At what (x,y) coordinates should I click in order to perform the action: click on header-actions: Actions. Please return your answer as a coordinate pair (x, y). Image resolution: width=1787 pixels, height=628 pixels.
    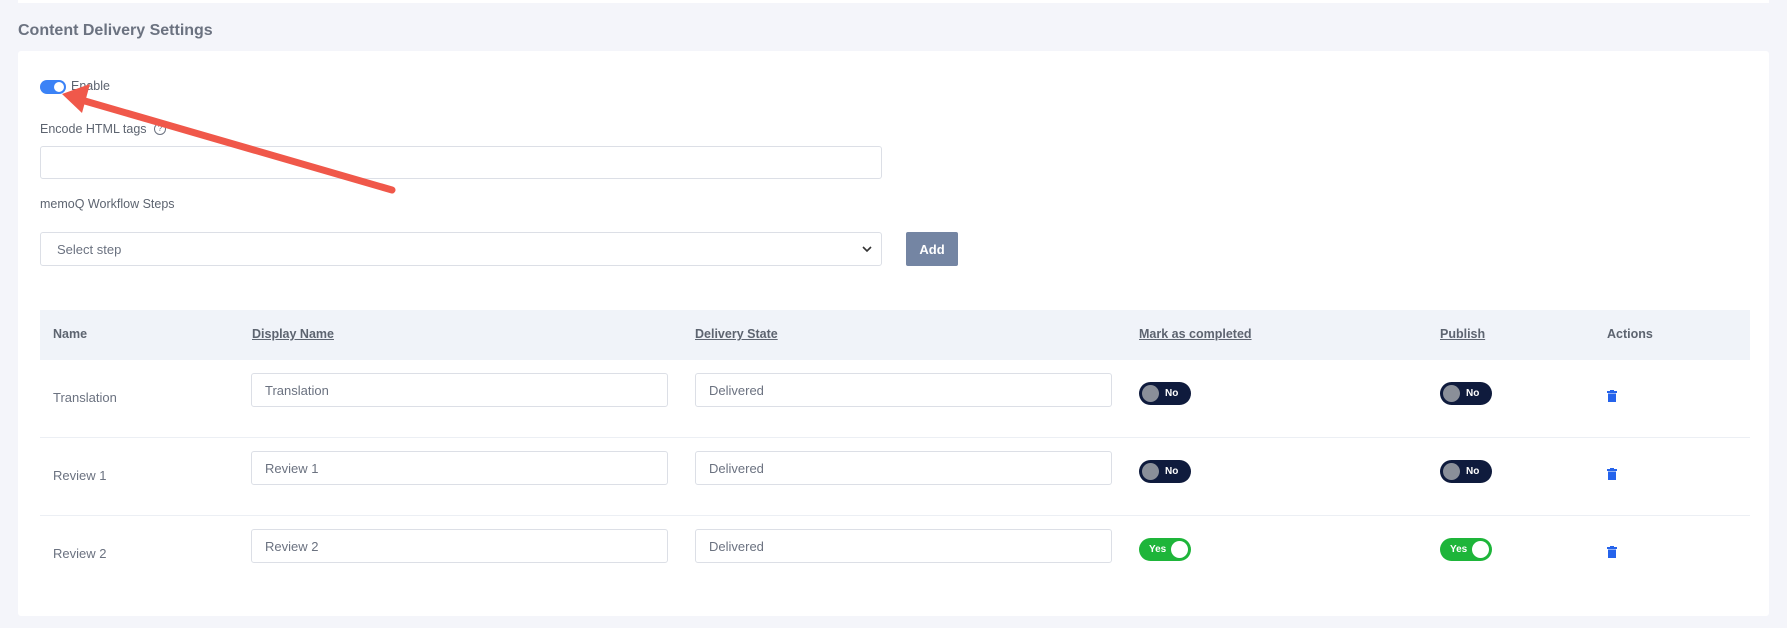
    Looking at the image, I should click on (1630, 334).